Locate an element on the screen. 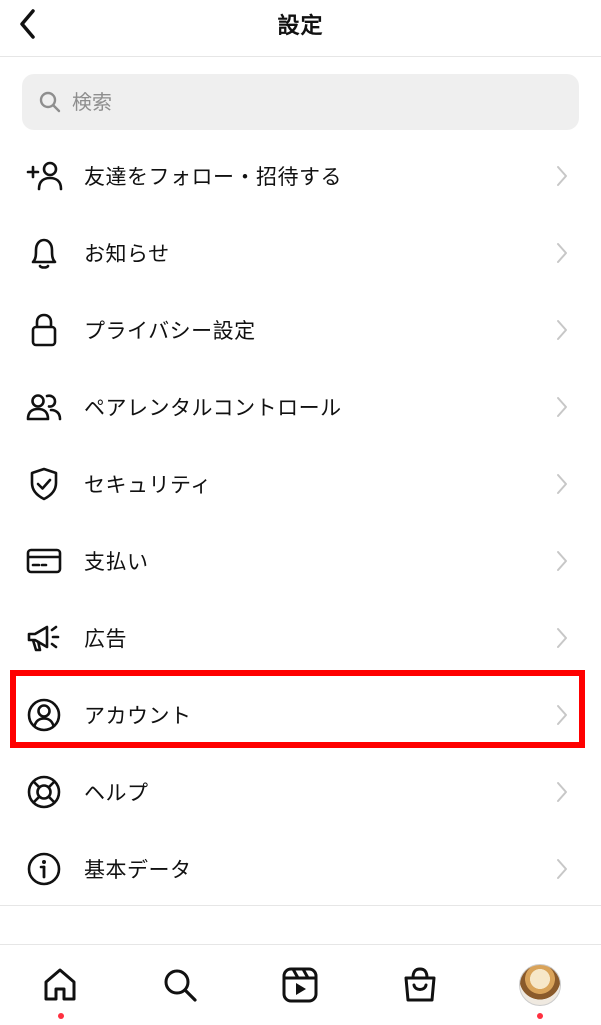 This screenshot has width=601, height=1025. shop-icon is located at coordinates (420, 984).